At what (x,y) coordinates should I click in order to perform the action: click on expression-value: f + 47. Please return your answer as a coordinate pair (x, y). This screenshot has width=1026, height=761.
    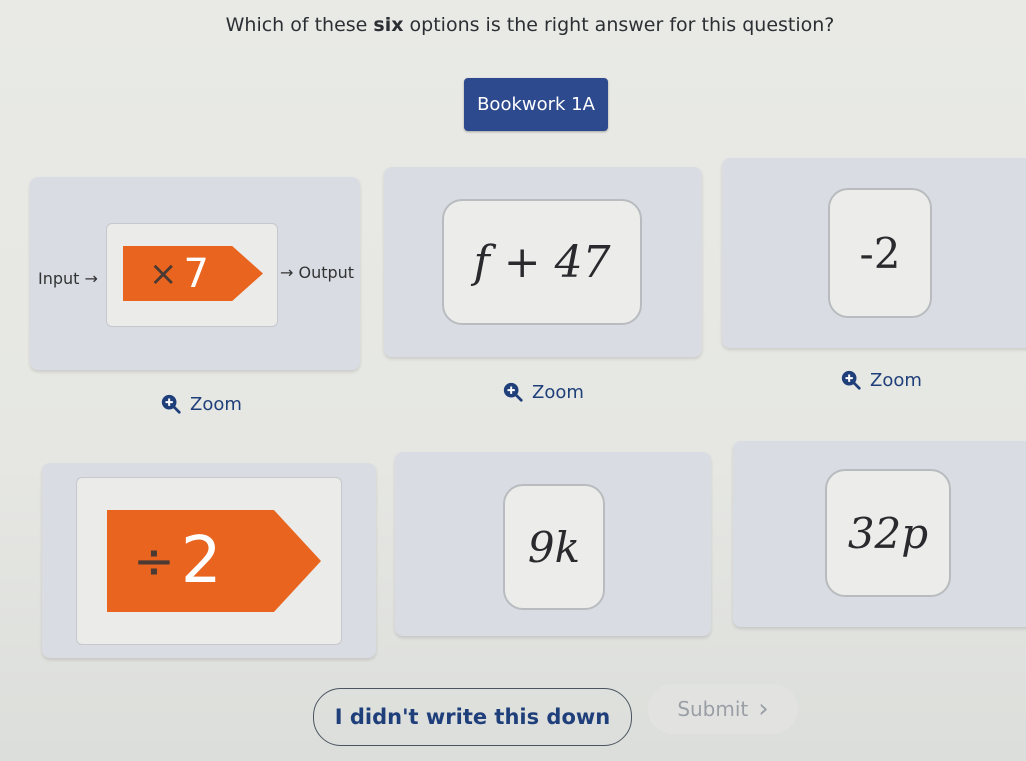
    Looking at the image, I should click on (542, 262).